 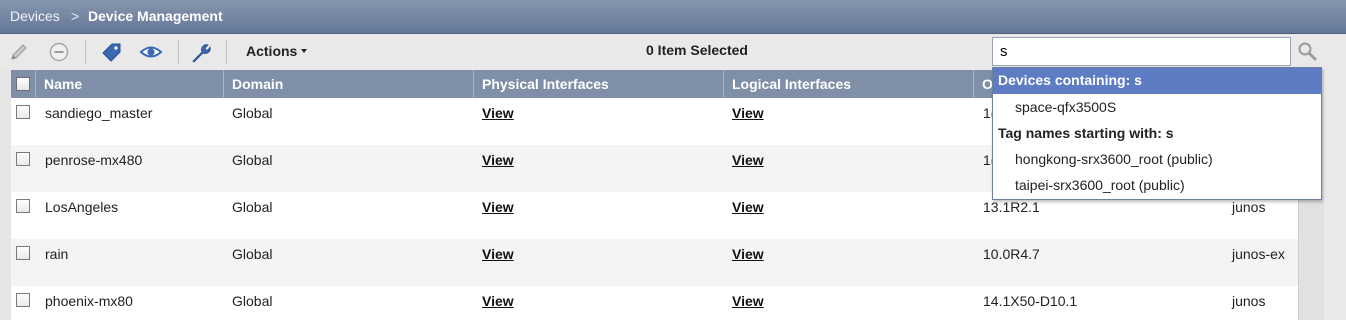 I want to click on device-name: phoenix-mx80, so click(x=89, y=301).